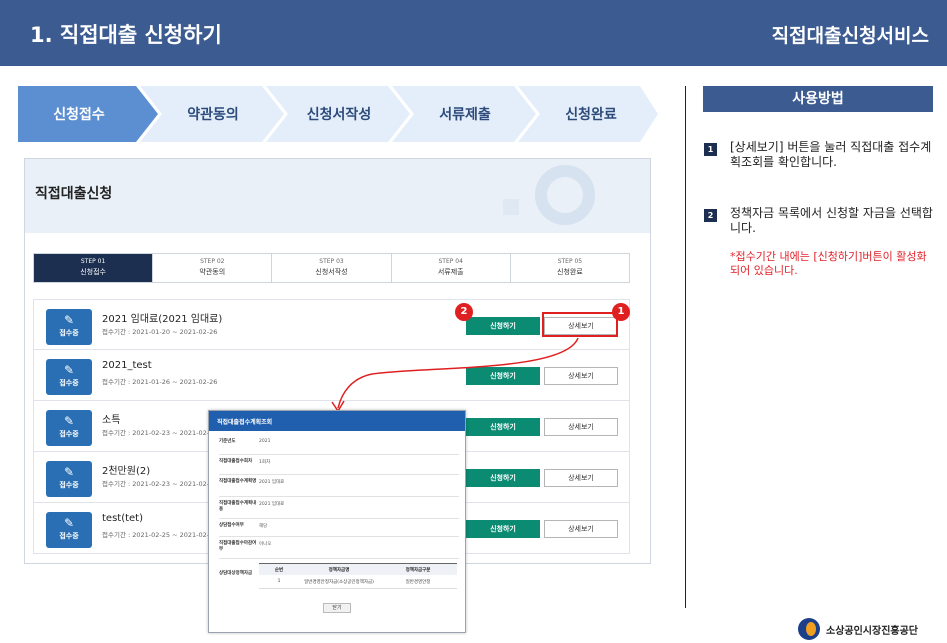 This screenshot has height=643, width=947. What do you see at coordinates (710, 215) in the screenshot?
I see `instruction-number: 2` at bounding box center [710, 215].